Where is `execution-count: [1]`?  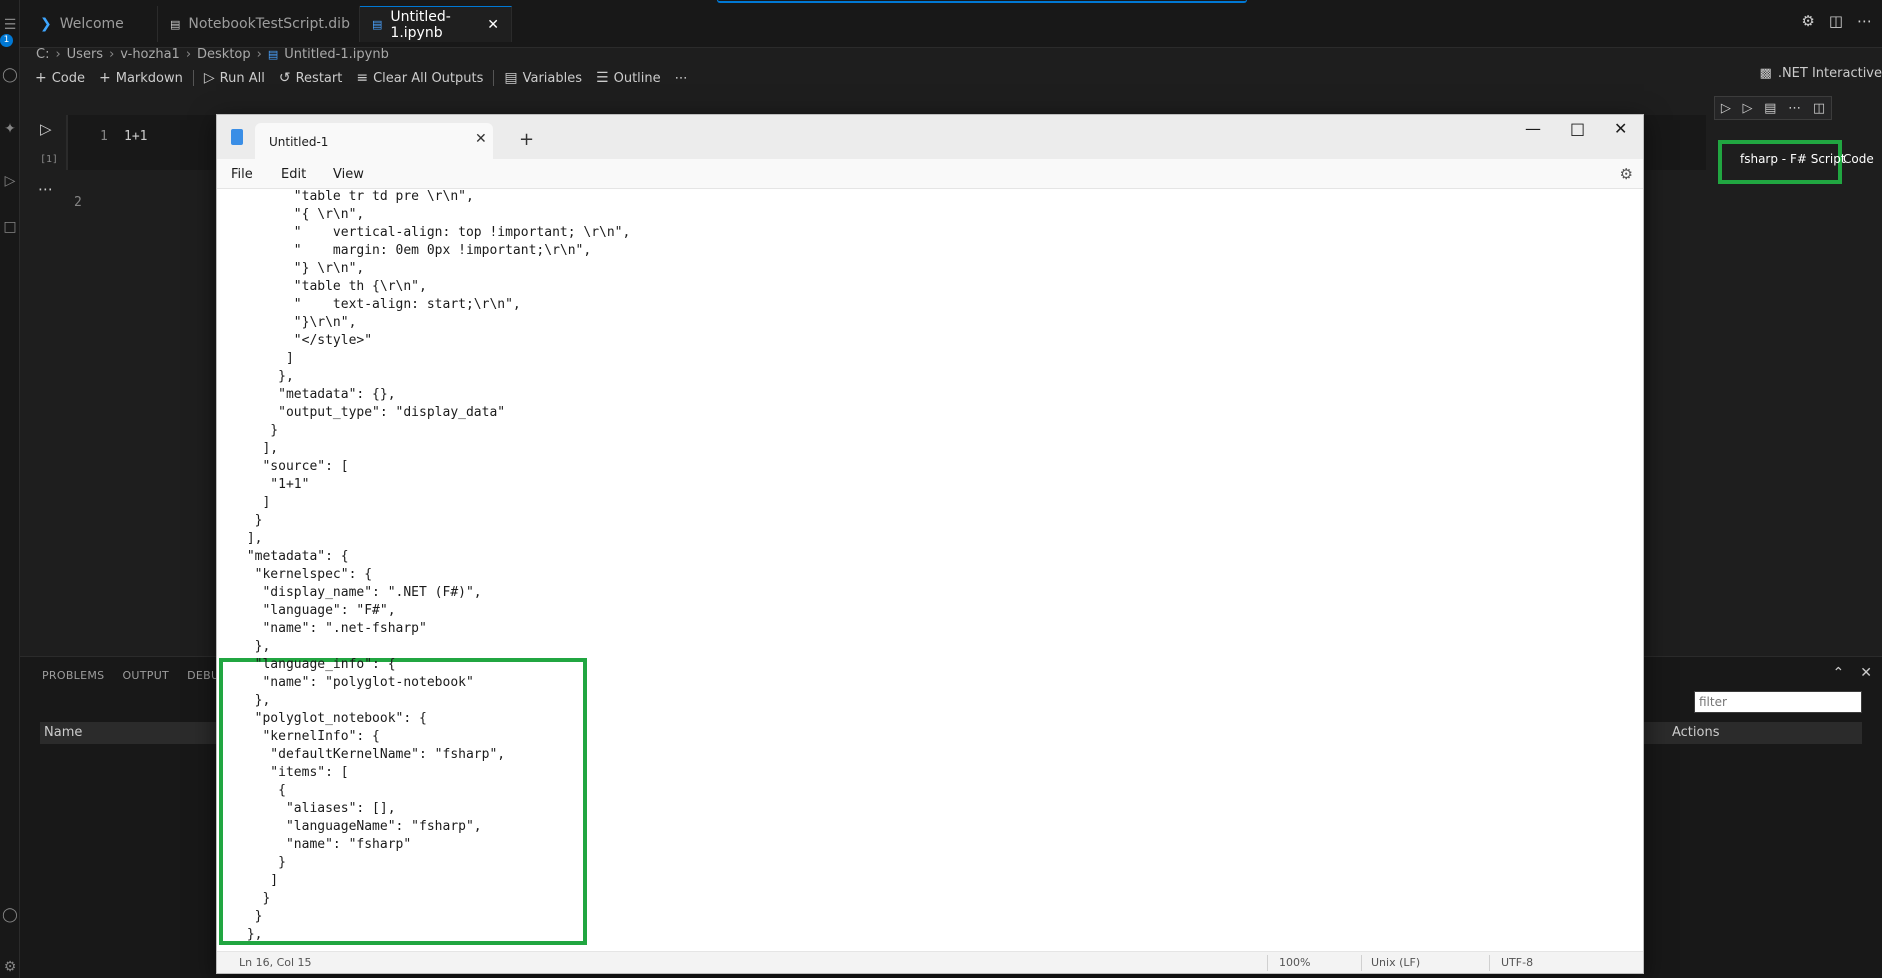
execution-count: [1] is located at coordinates (49, 159).